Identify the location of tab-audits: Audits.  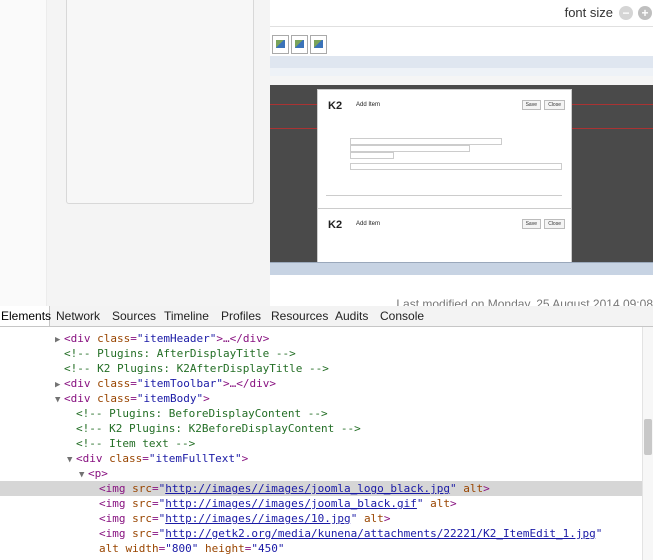
(351, 316).